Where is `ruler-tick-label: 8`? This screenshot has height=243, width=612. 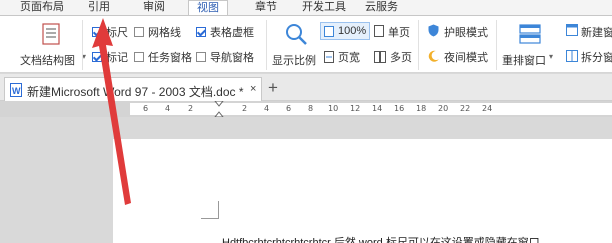
ruler-tick-label: 8 is located at coordinates (311, 108).